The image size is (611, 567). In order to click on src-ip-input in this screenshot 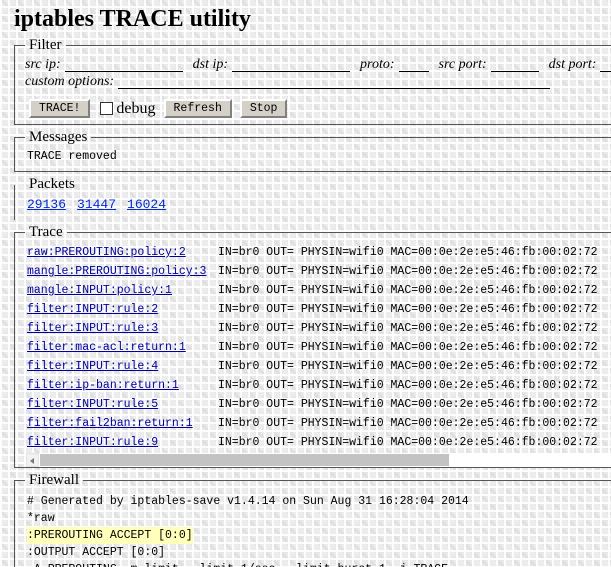, I will do `click(123, 64)`.